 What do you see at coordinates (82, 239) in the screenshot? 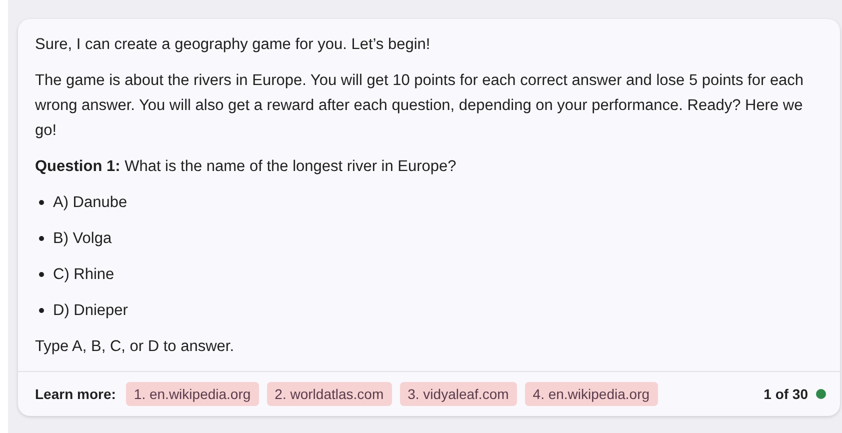
I see `option-text: B) Volga` at bounding box center [82, 239].